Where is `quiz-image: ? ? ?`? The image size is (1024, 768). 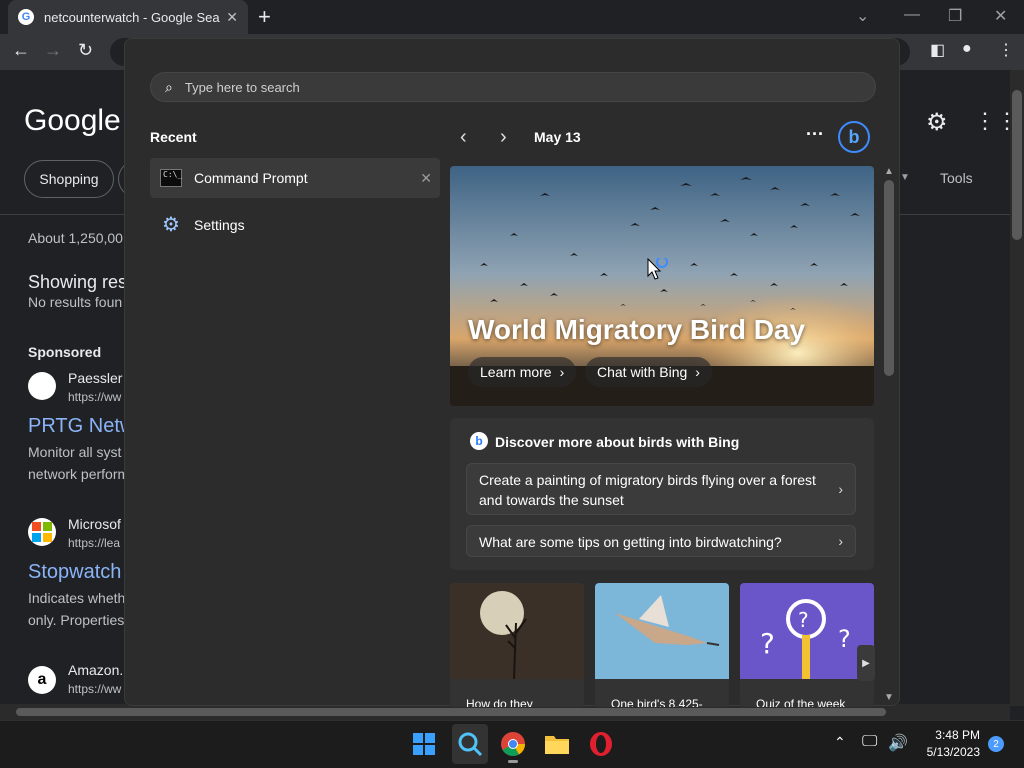
quiz-image: ? ? ? is located at coordinates (807, 631).